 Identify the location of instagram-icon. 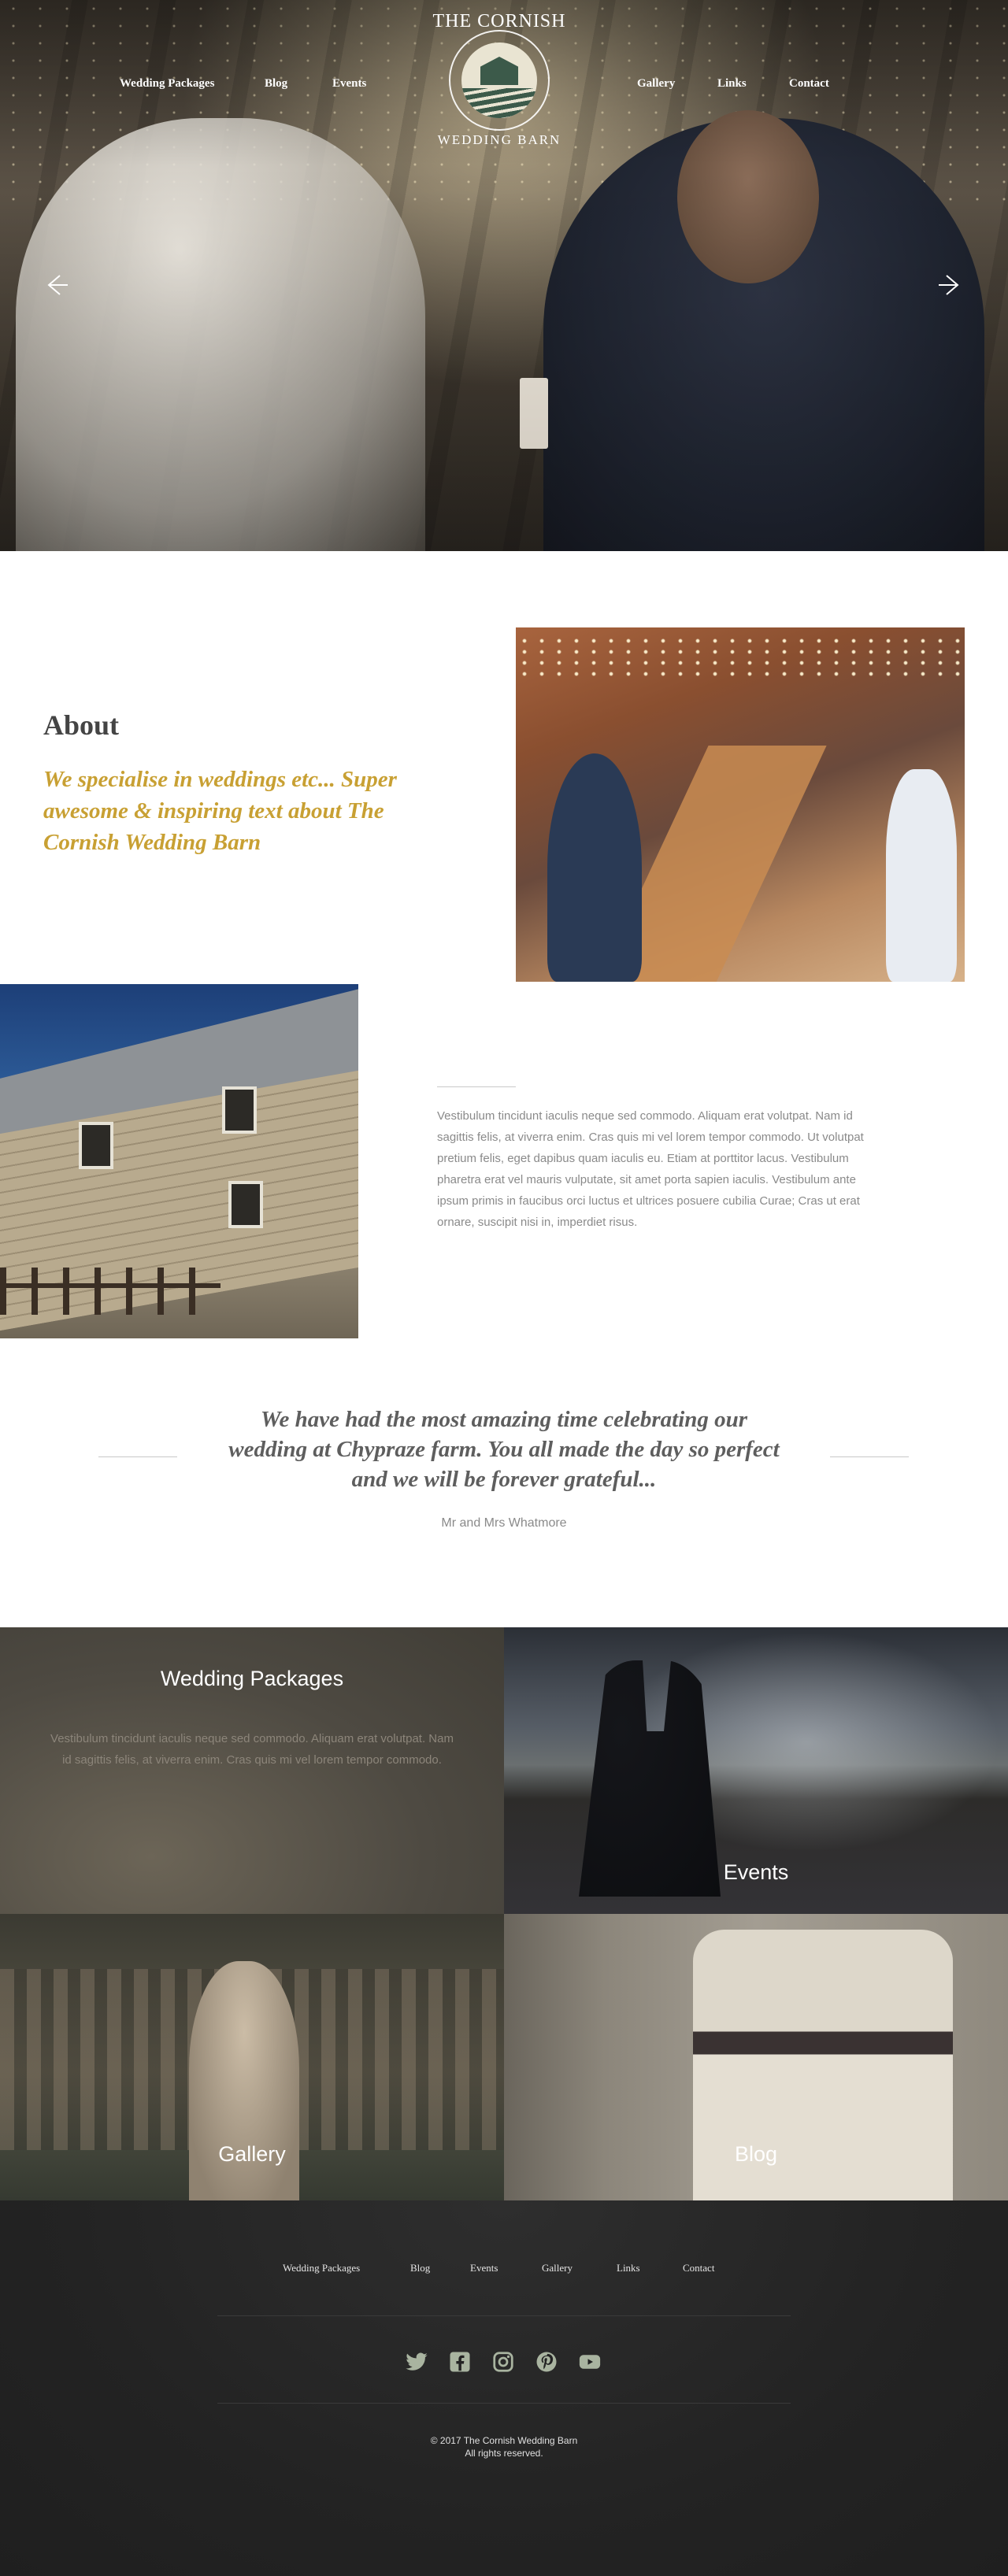
(503, 2362).